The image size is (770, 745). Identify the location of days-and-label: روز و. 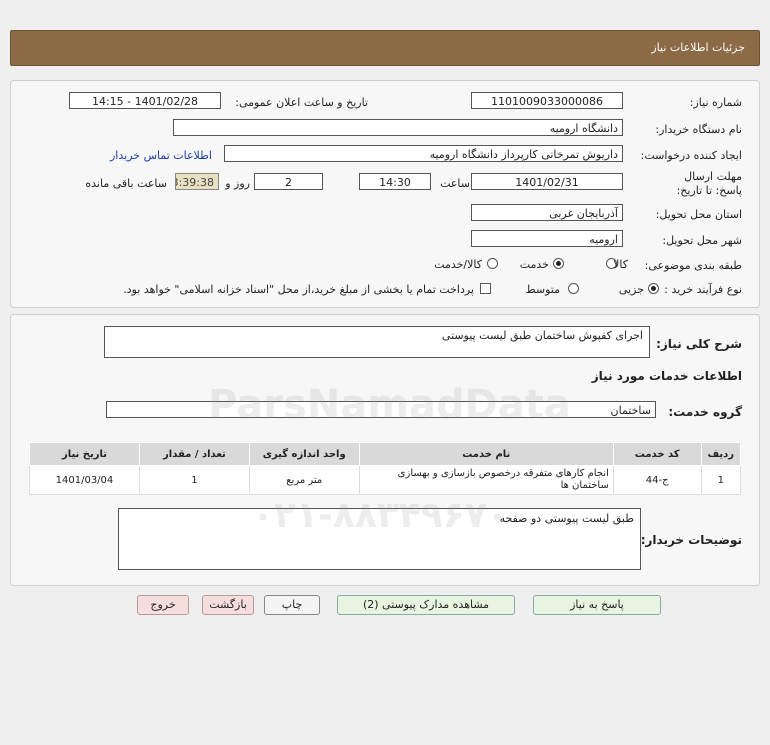
(237, 183).